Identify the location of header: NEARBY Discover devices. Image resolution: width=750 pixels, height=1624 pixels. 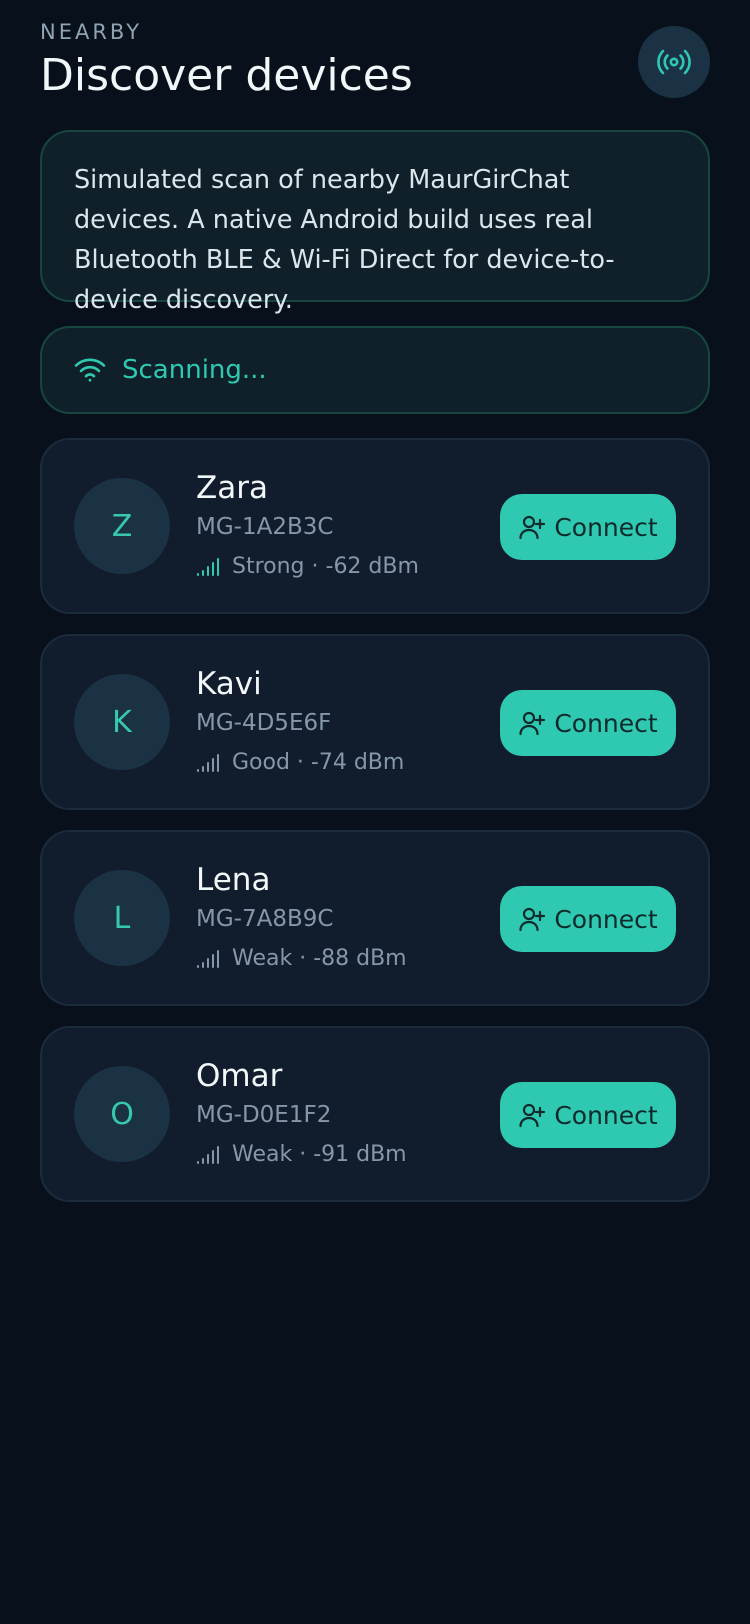
(375, 65).